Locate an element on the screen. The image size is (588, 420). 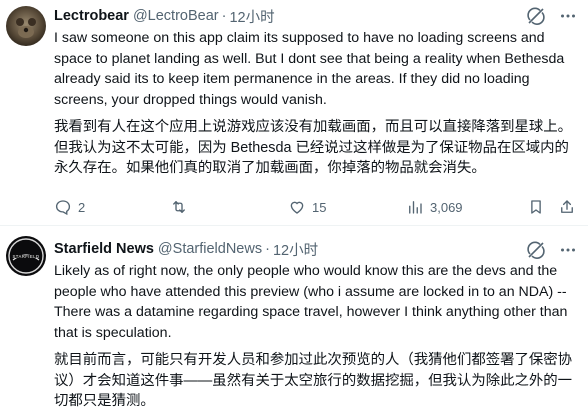
views-count: 3,069 is located at coordinates (446, 207).